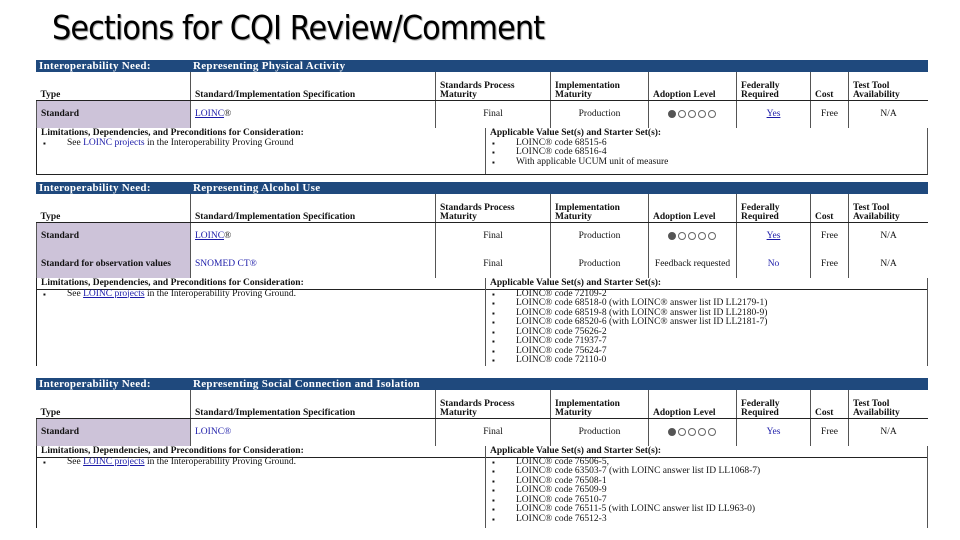  What do you see at coordinates (708, 519) in the screenshot?
I see `list-item: LOINC® code 76512-3` at bounding box center [708, 519].